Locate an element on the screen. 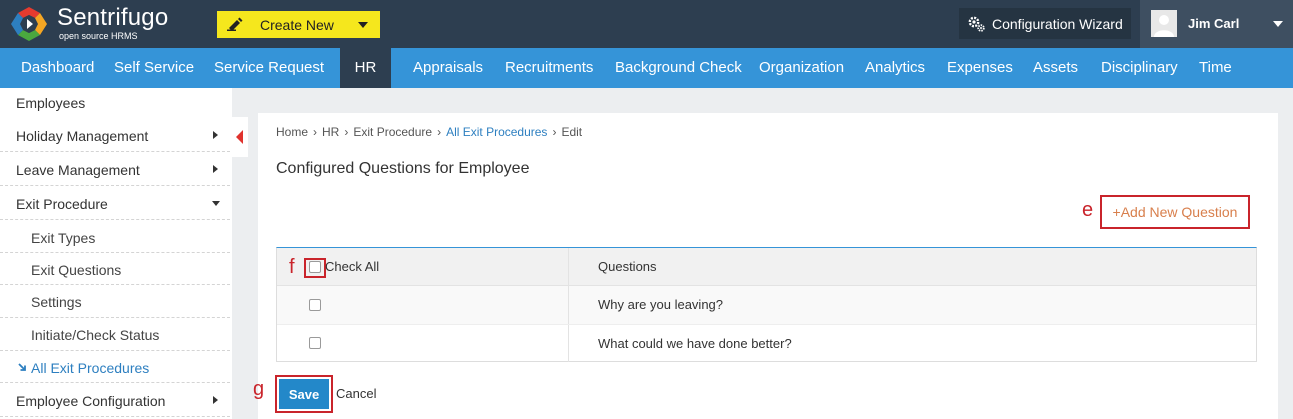  check-all-label: Check All is located at coordinates (352, 266).